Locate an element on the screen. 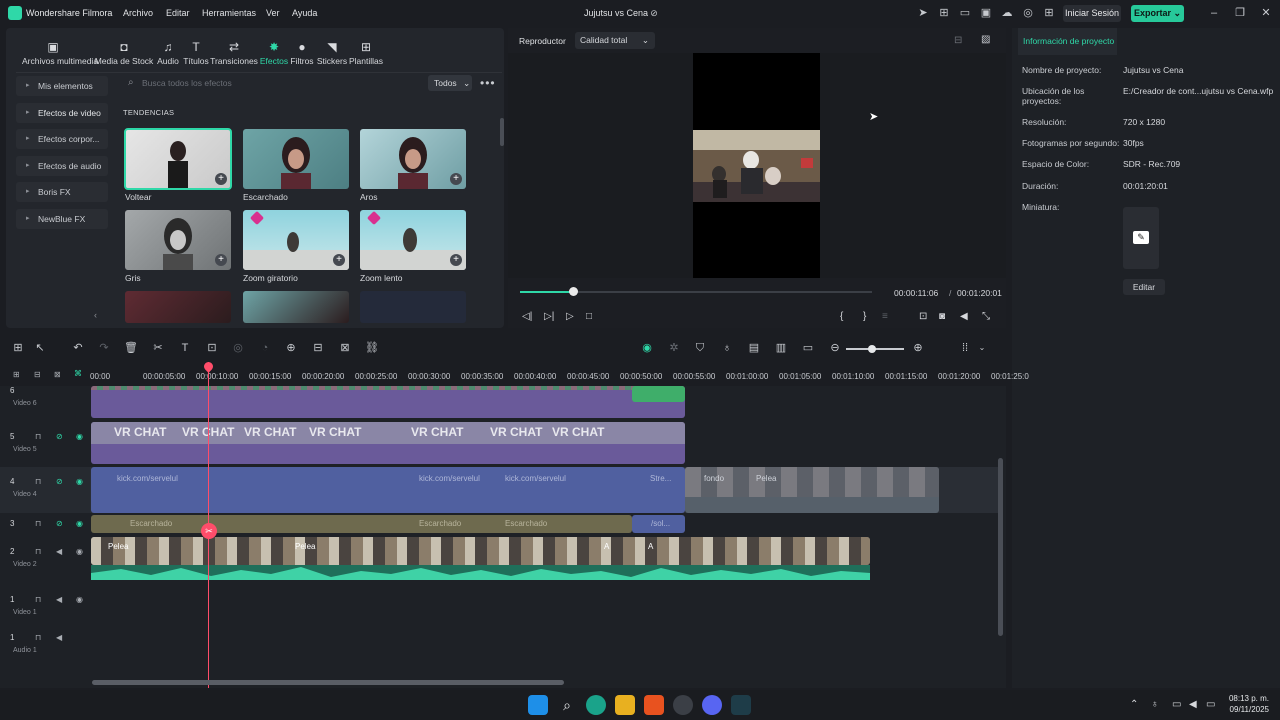 This screenshot has height=720, width=1280. progress-handle is located at coordinates (573, 291).